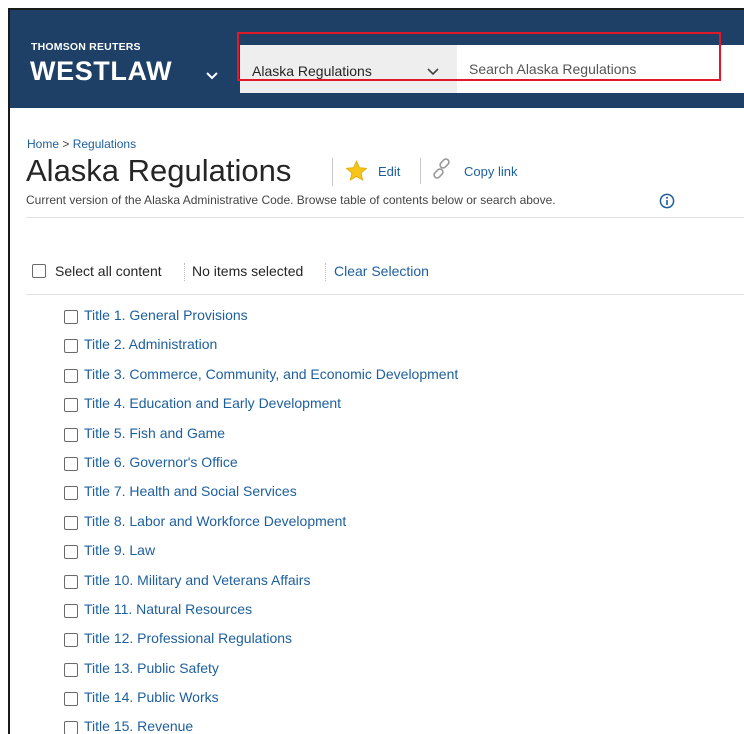 Image resolution: width=744 pixels, height=734 pixels. What do you see at coordinates (138, 726) in the screenshot?
I see `toc-link: Title 15. Revenue` at bounding box center [138, 726].